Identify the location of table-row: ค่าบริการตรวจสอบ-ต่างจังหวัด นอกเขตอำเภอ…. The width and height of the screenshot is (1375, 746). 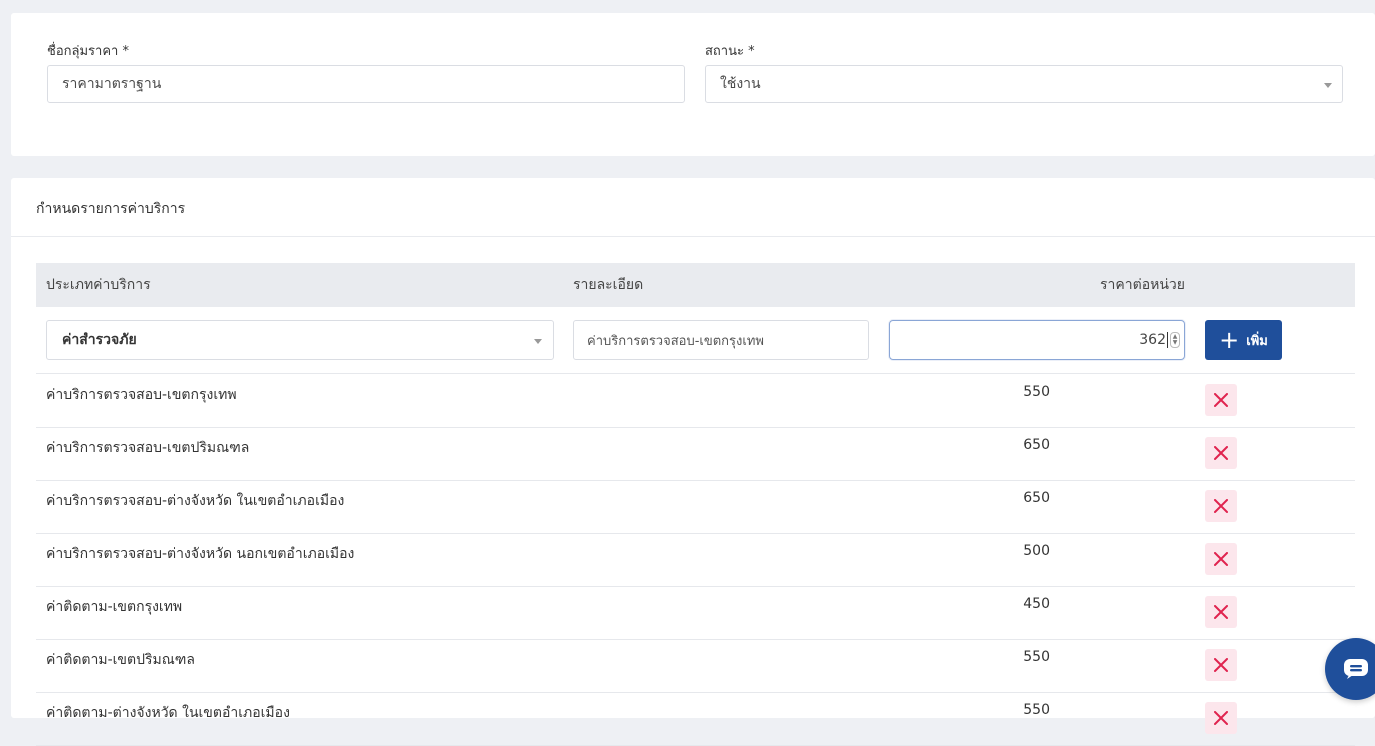
(695, 560).